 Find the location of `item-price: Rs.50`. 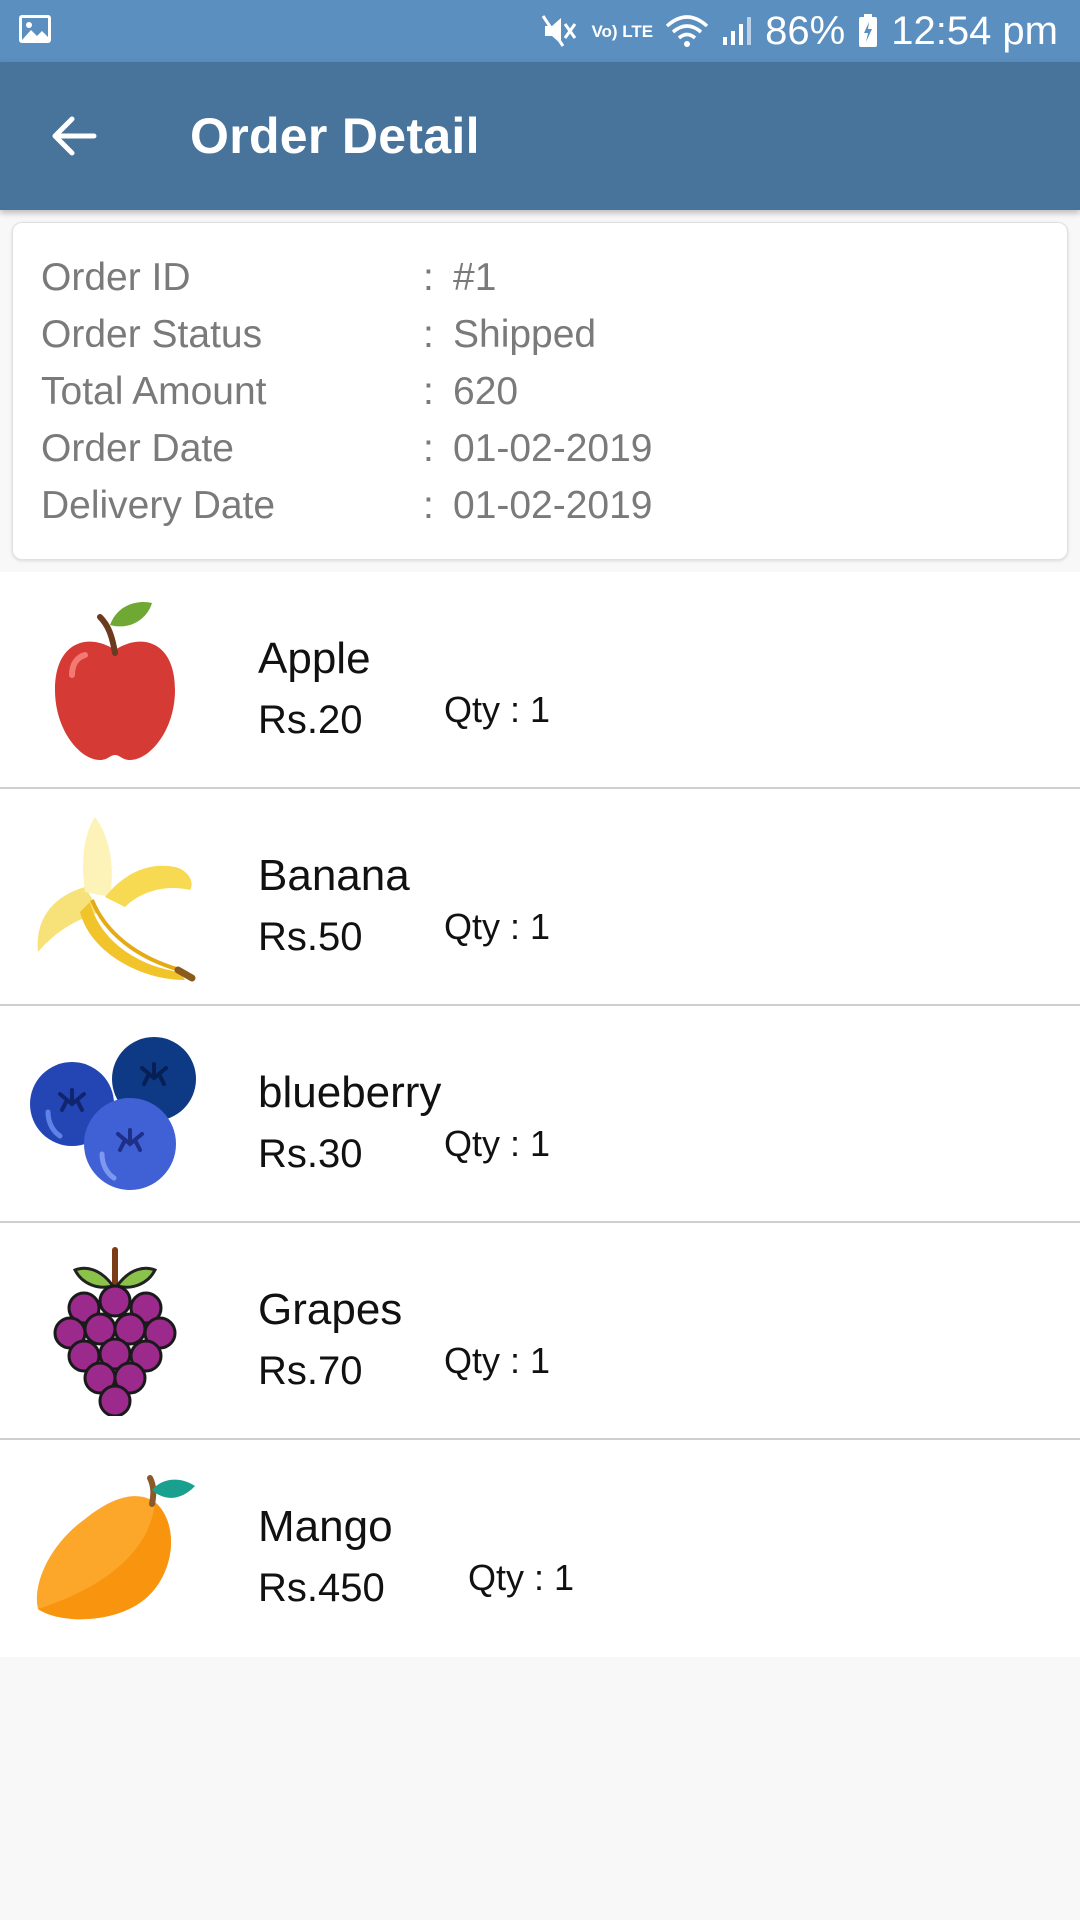

item-price: Rs.50 is located at coordinates (310, 937).